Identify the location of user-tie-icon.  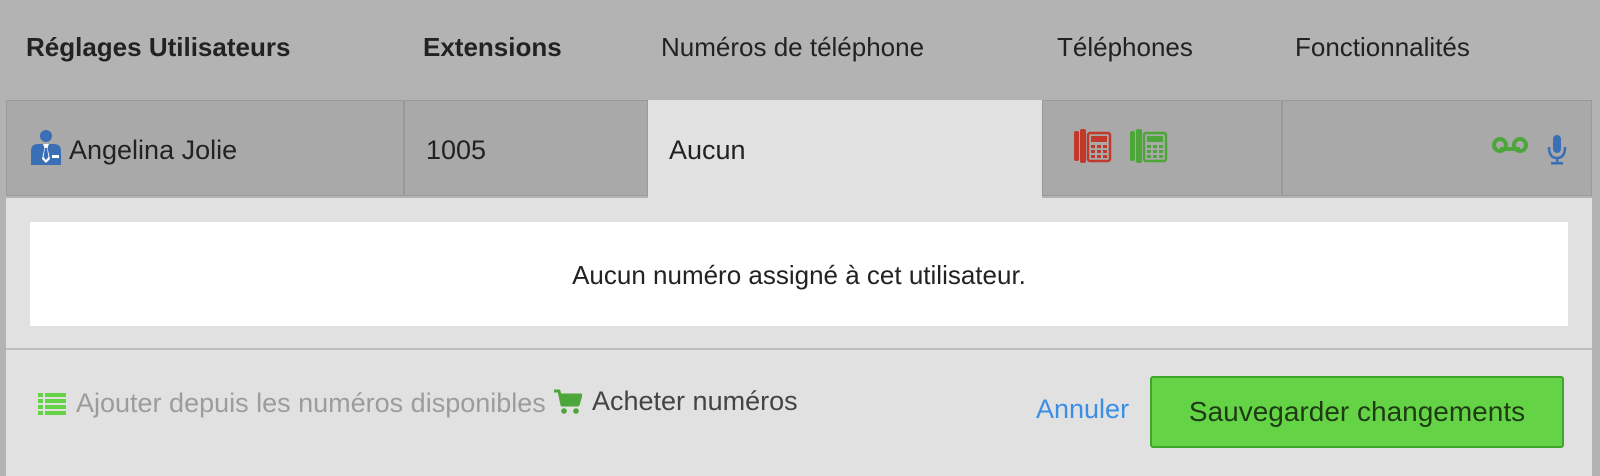
(46, 147).